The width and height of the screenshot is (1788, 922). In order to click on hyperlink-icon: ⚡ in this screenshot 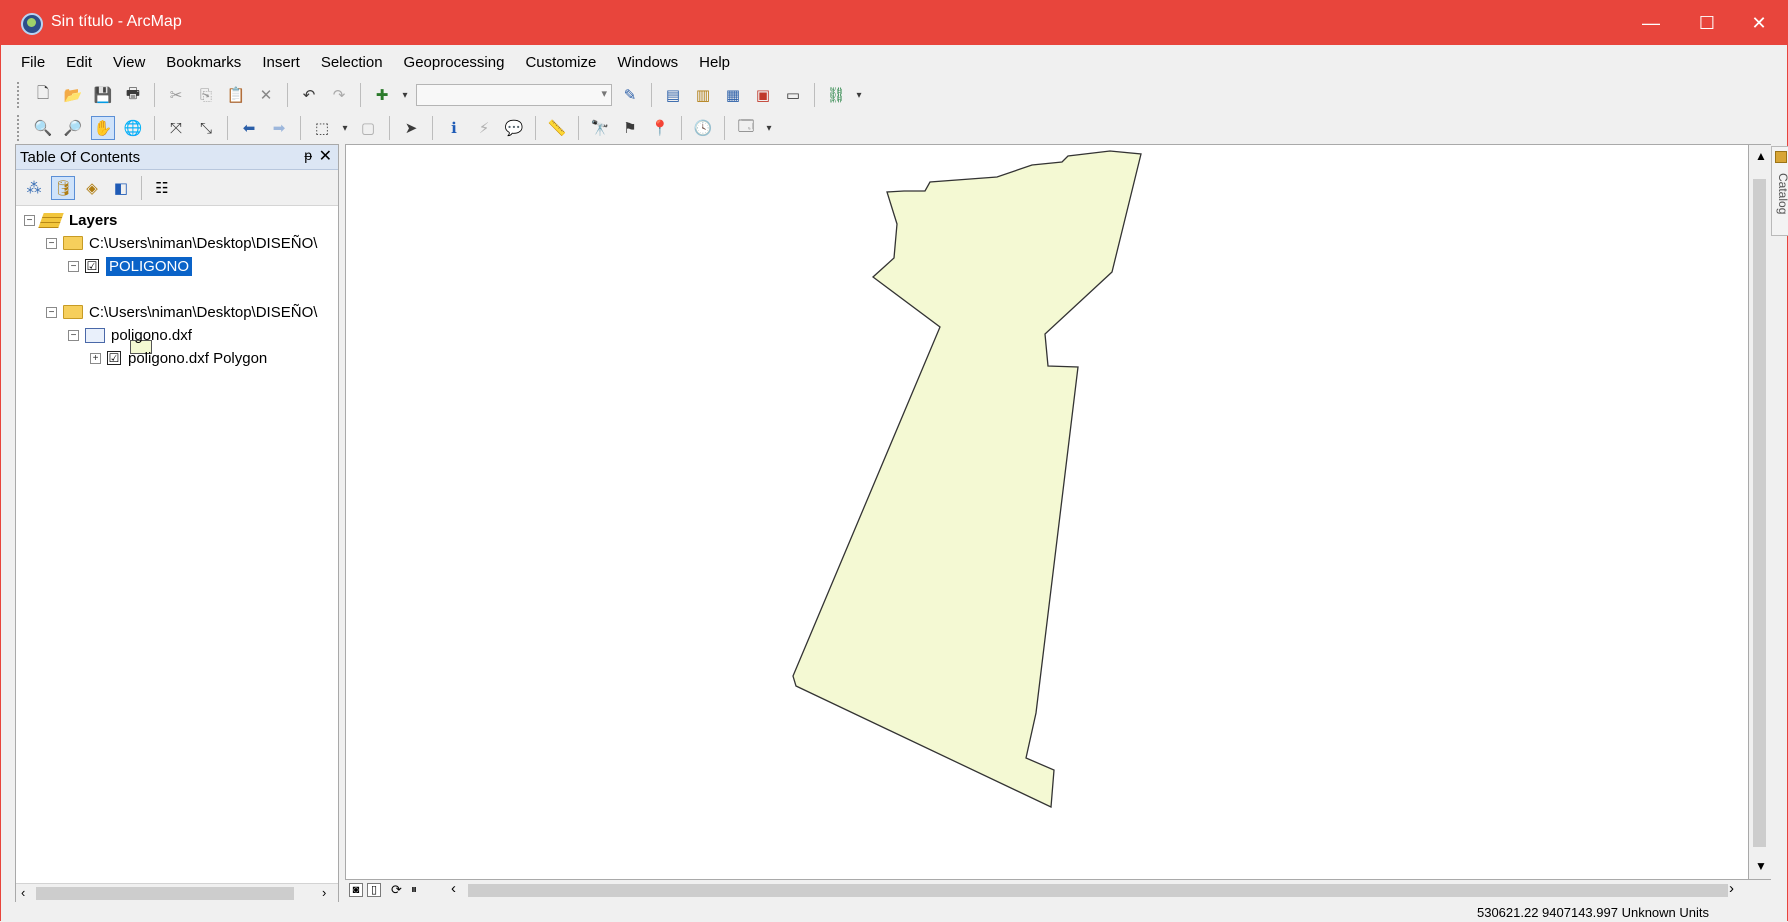, I will do `click(484, 128)`.